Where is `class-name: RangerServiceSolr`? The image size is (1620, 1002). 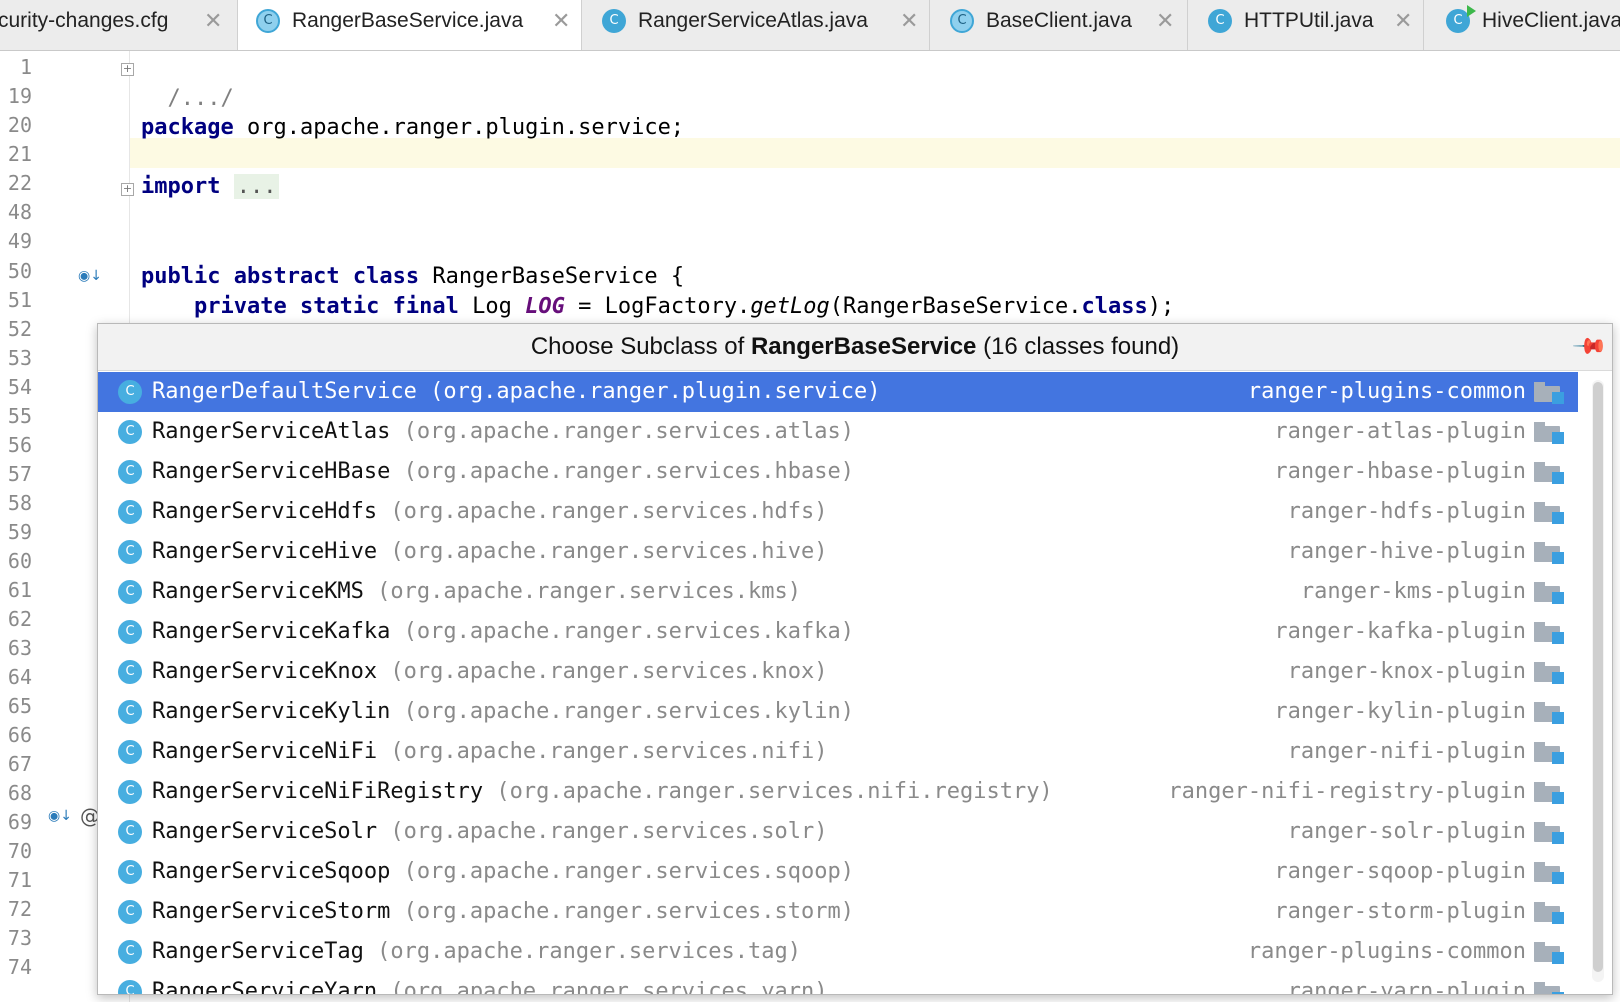 class-name: RangerServiceSolr is located at coordinates (265, 831).